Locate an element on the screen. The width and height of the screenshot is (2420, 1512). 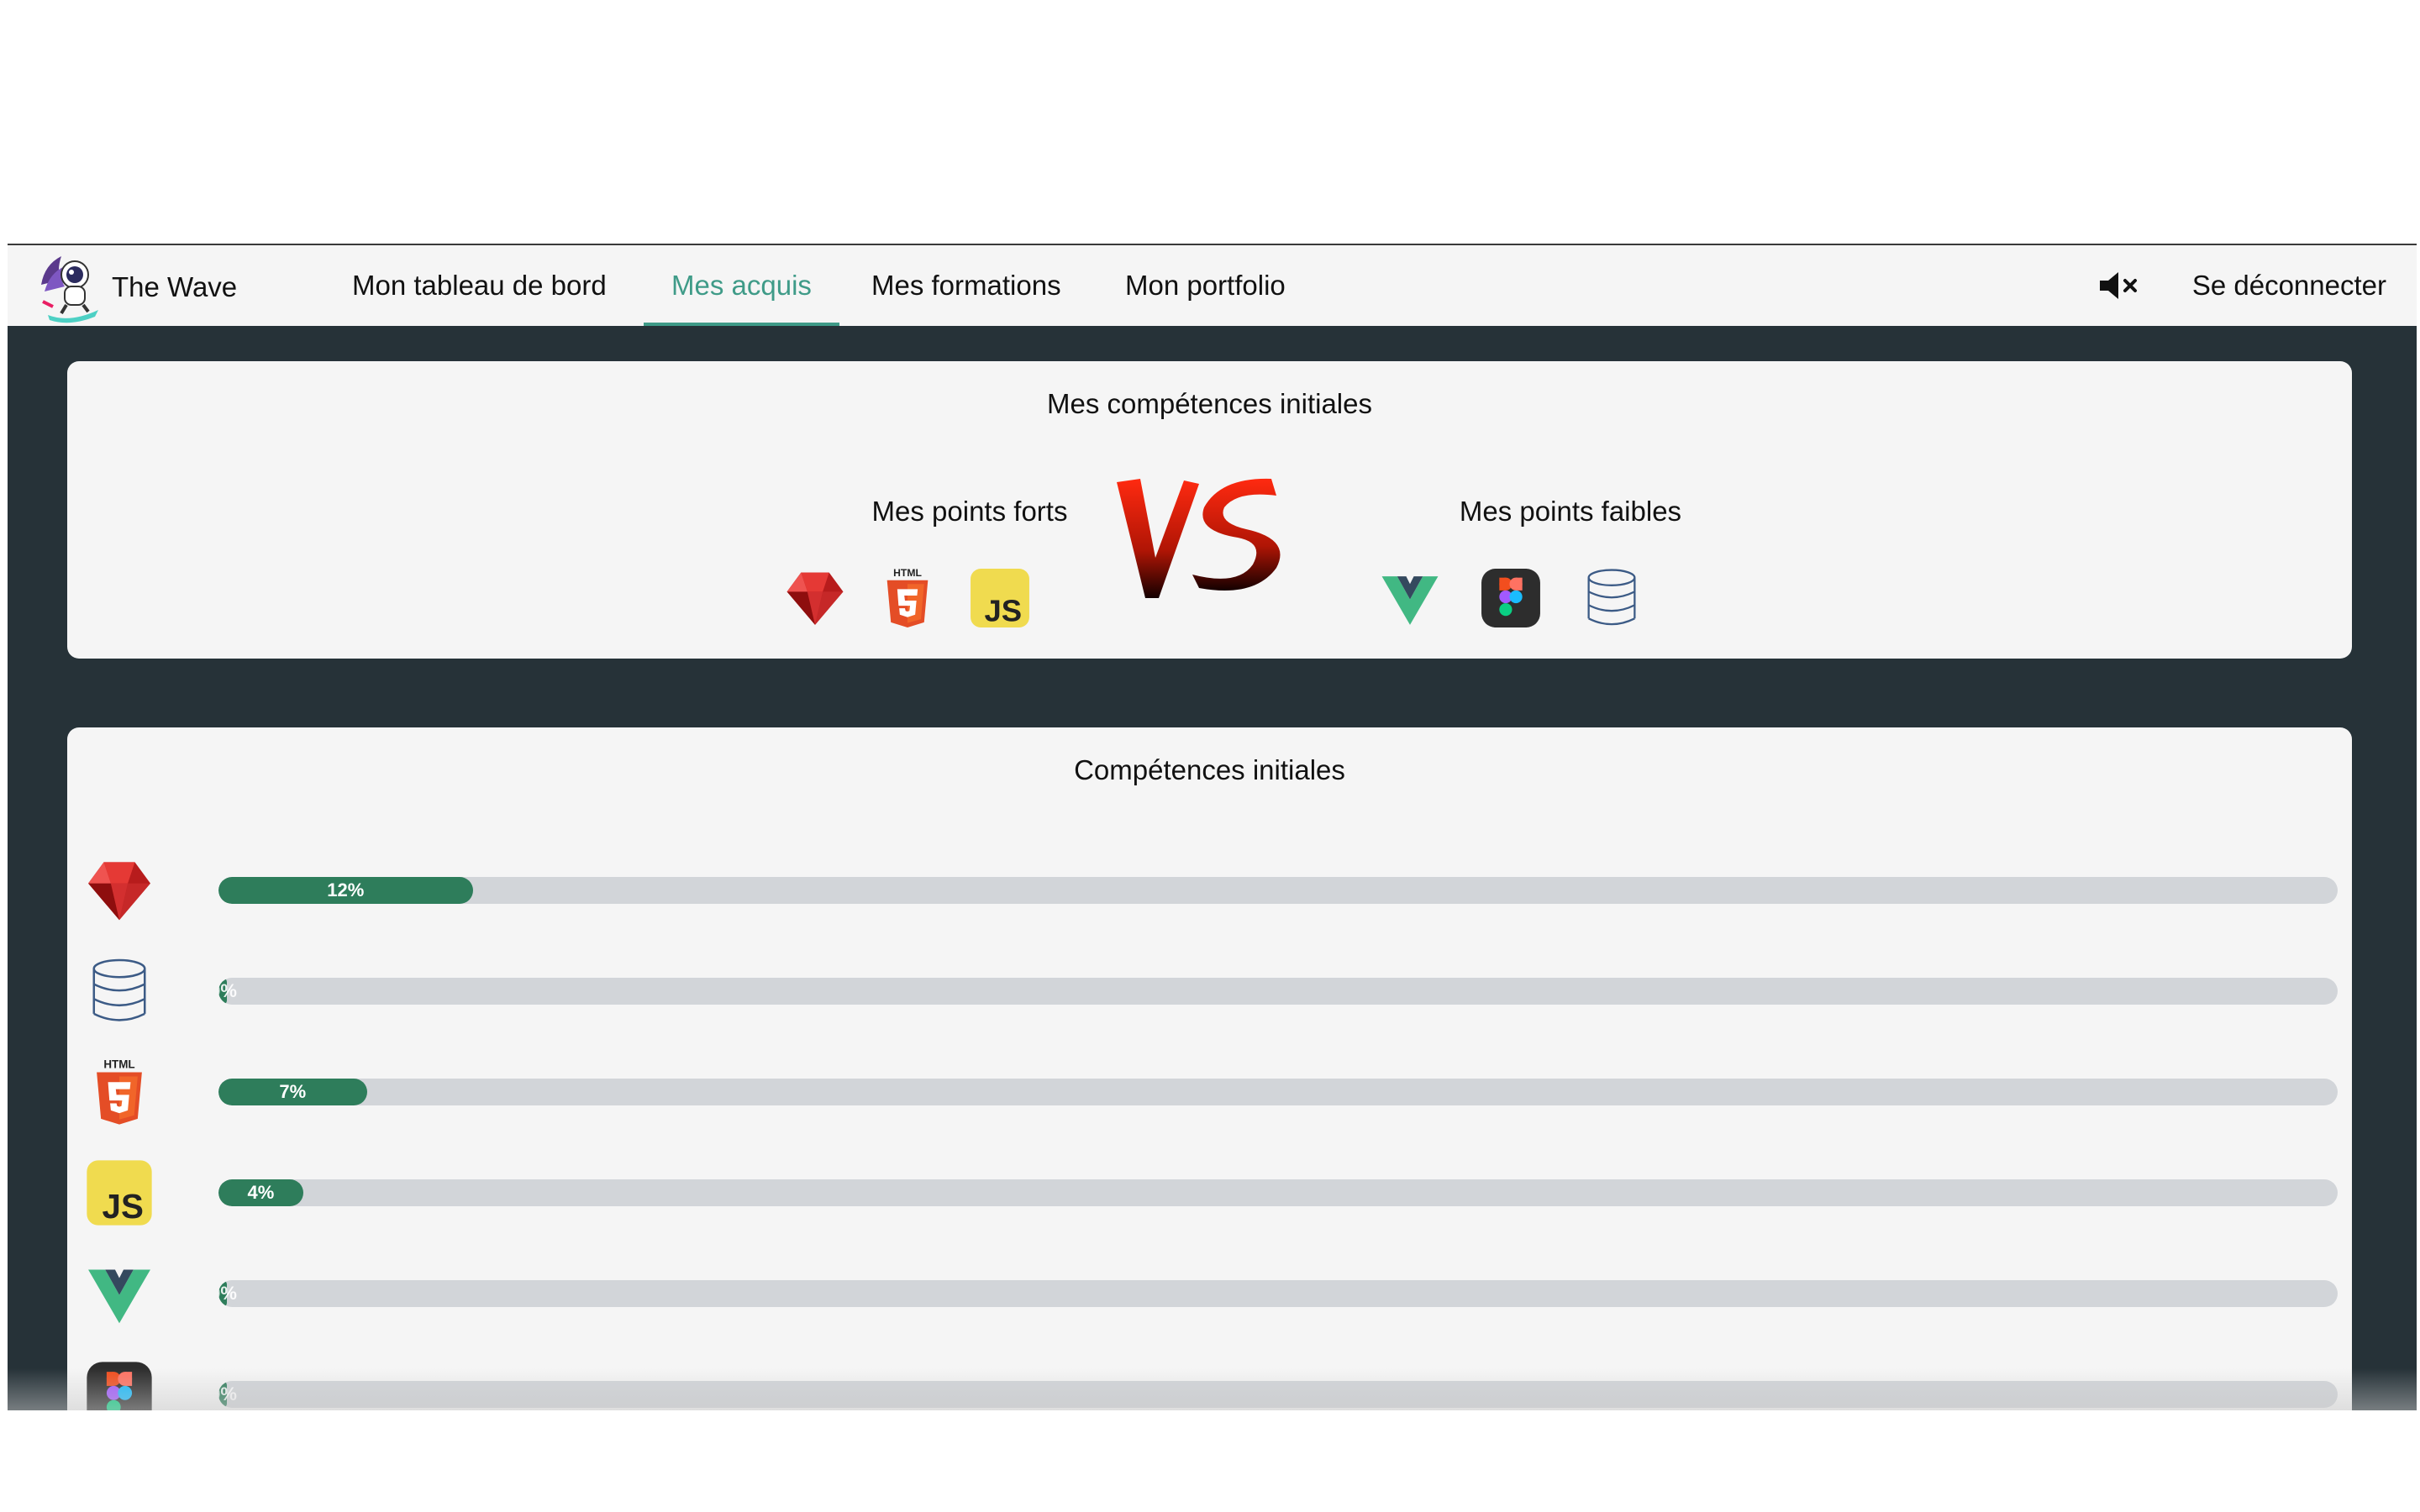
skill-progress-bar: 12% is located at coordinates (1278, 890).